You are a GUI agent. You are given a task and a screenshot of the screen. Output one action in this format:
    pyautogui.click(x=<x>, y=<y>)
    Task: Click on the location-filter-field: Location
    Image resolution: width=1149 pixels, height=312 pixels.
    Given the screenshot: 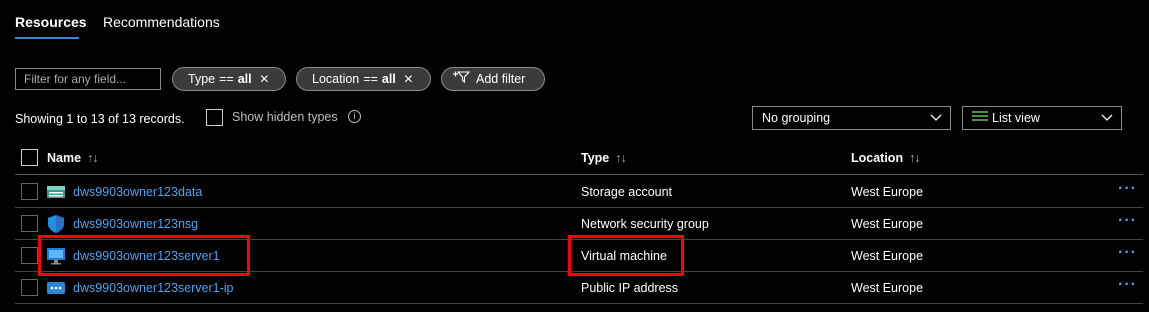 What is the action you would take?
    pyautogui.click(x=336, y=79)
    